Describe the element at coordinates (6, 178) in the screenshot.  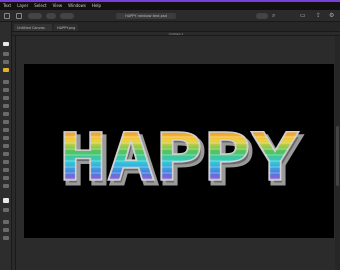
I see `hand-tool-icon` at that location.